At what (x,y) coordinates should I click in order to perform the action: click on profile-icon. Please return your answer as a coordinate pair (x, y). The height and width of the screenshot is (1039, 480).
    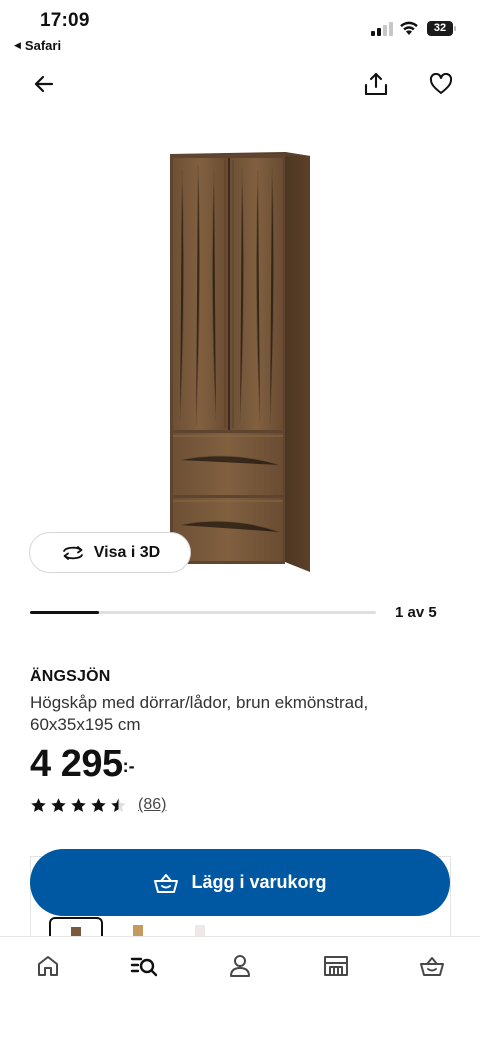
    Looking at the image, I should click on (240, 966).